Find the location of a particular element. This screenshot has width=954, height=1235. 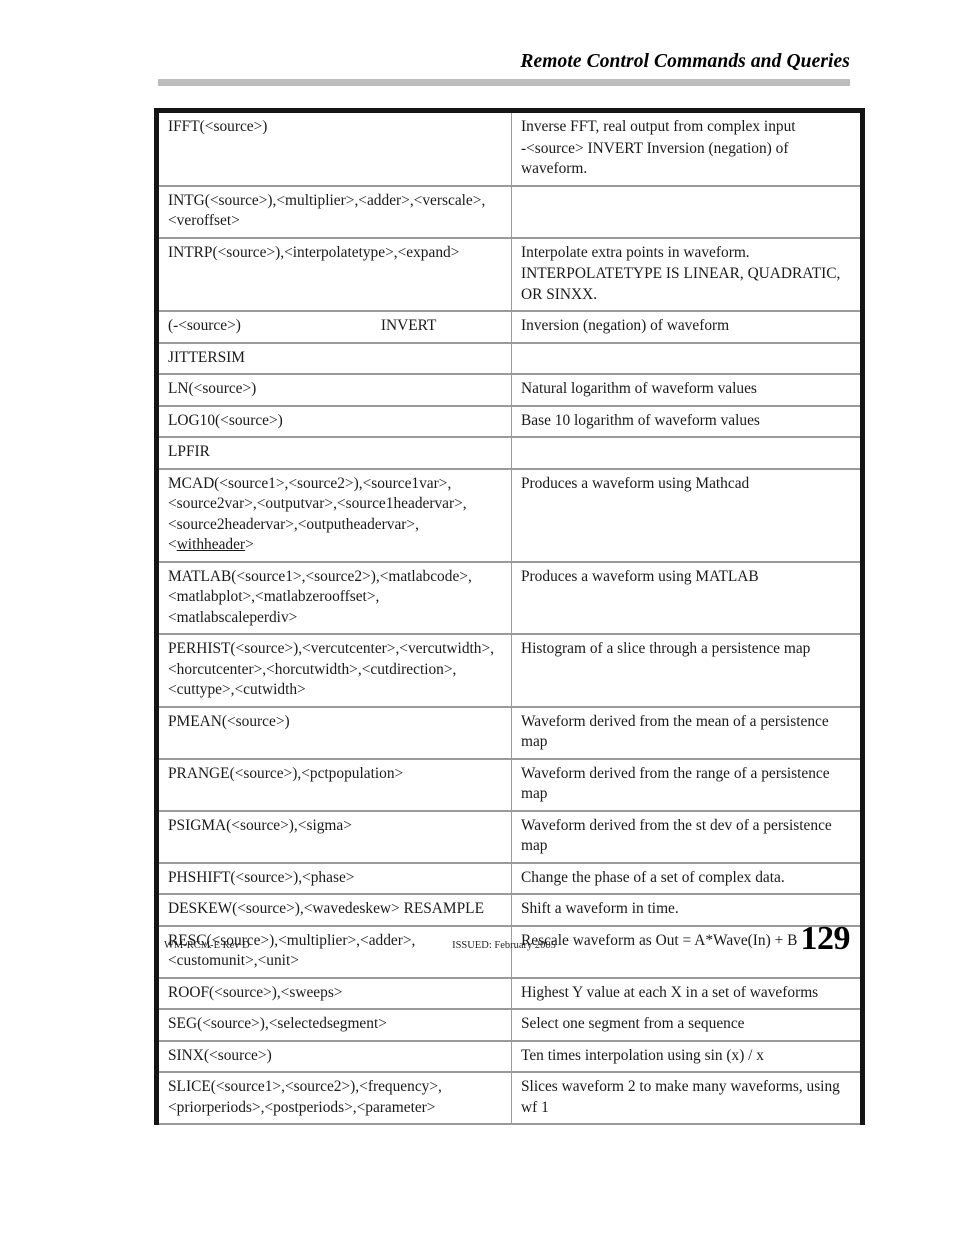

command-description-cell: Inversion (negation) of waveform is located at coordinates (687, 327).